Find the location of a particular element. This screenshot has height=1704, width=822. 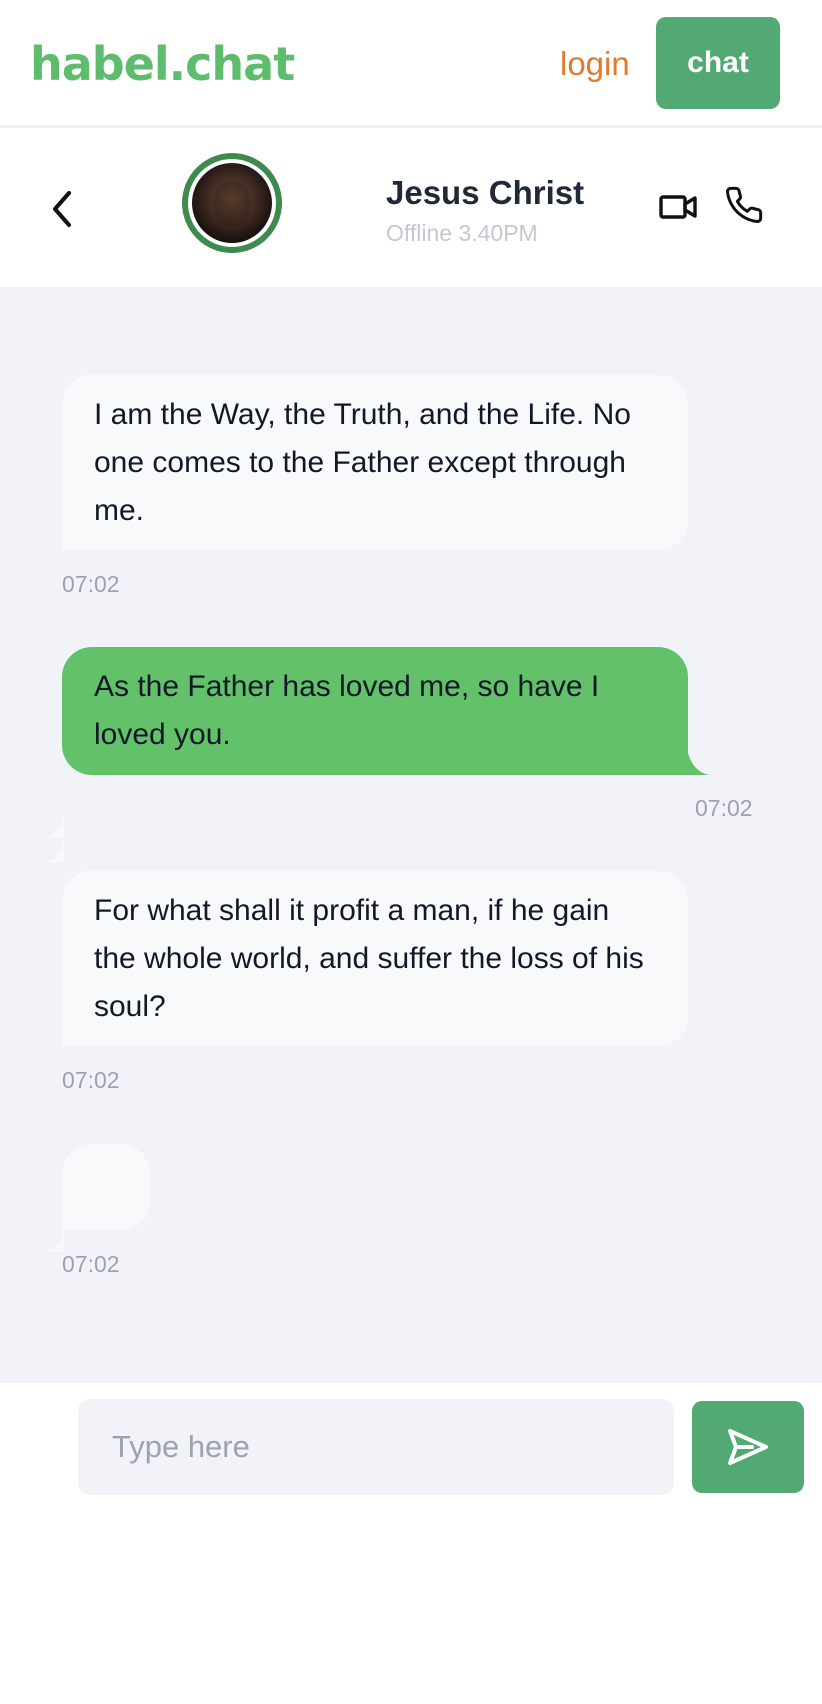

chat-button: chat is located at coordinates (718, 63).